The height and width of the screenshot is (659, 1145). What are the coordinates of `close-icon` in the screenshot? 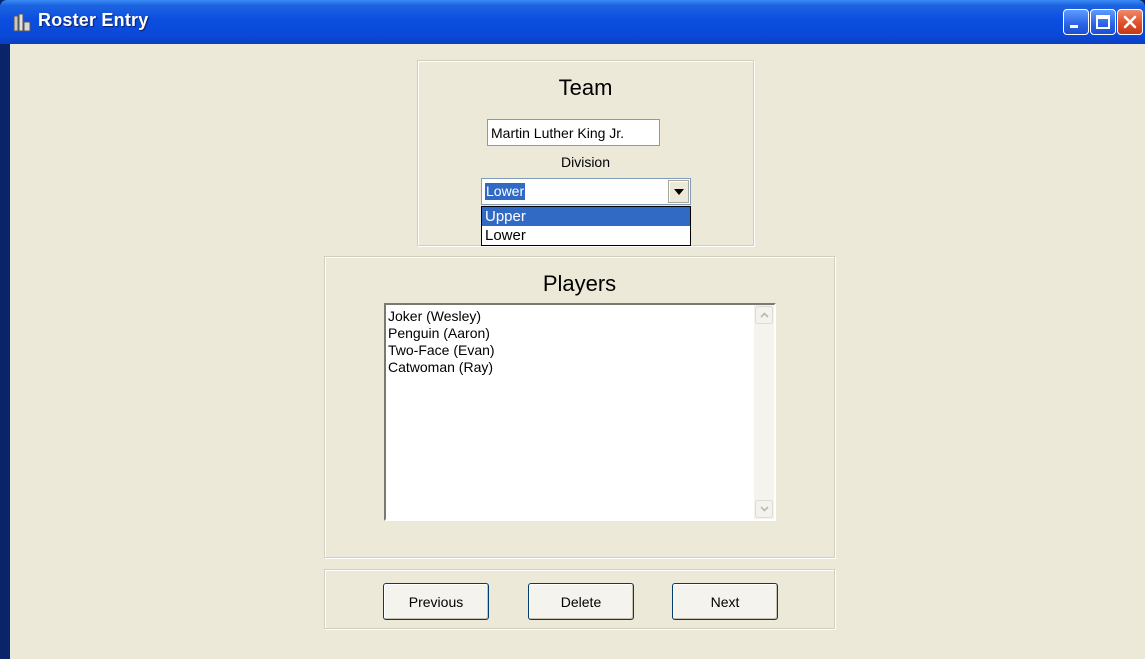 It's located at (1130, 22).